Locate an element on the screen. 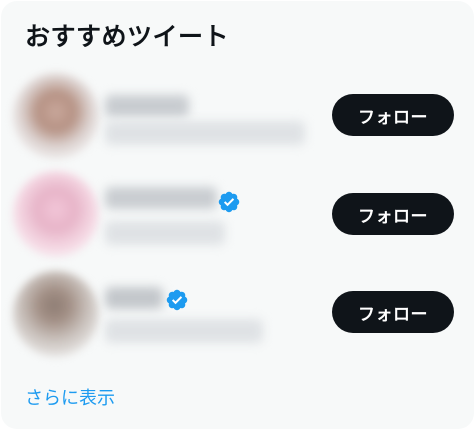 The height and width of the screenshot is (430, 475). show-more-link: さらに表示 is located at coordinates (70, 397).